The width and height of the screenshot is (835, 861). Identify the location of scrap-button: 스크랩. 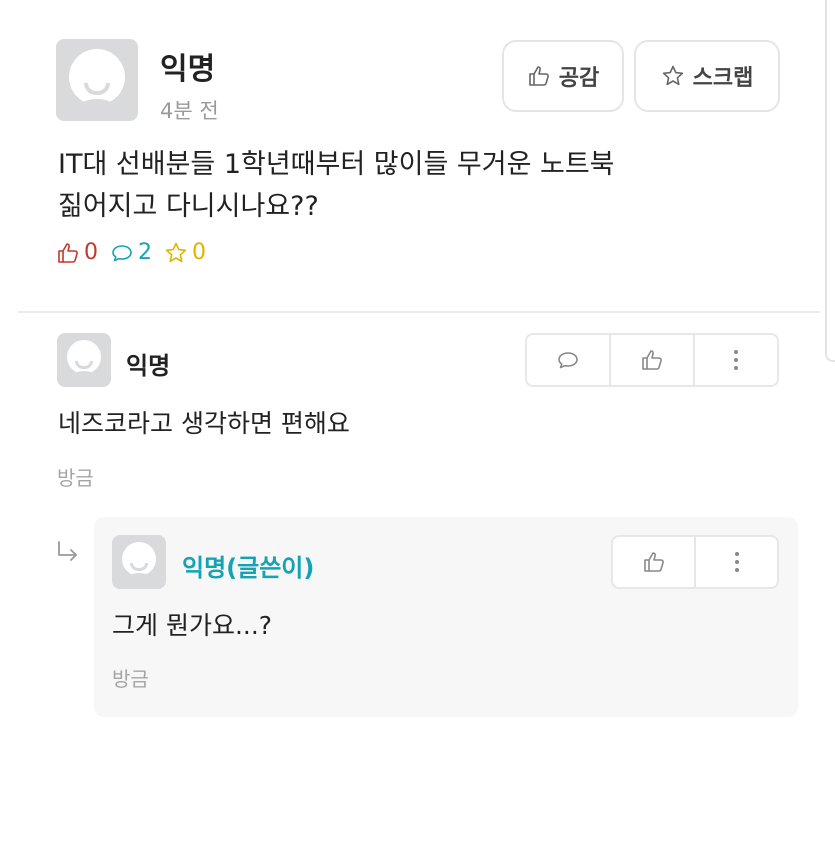
(707, 76).